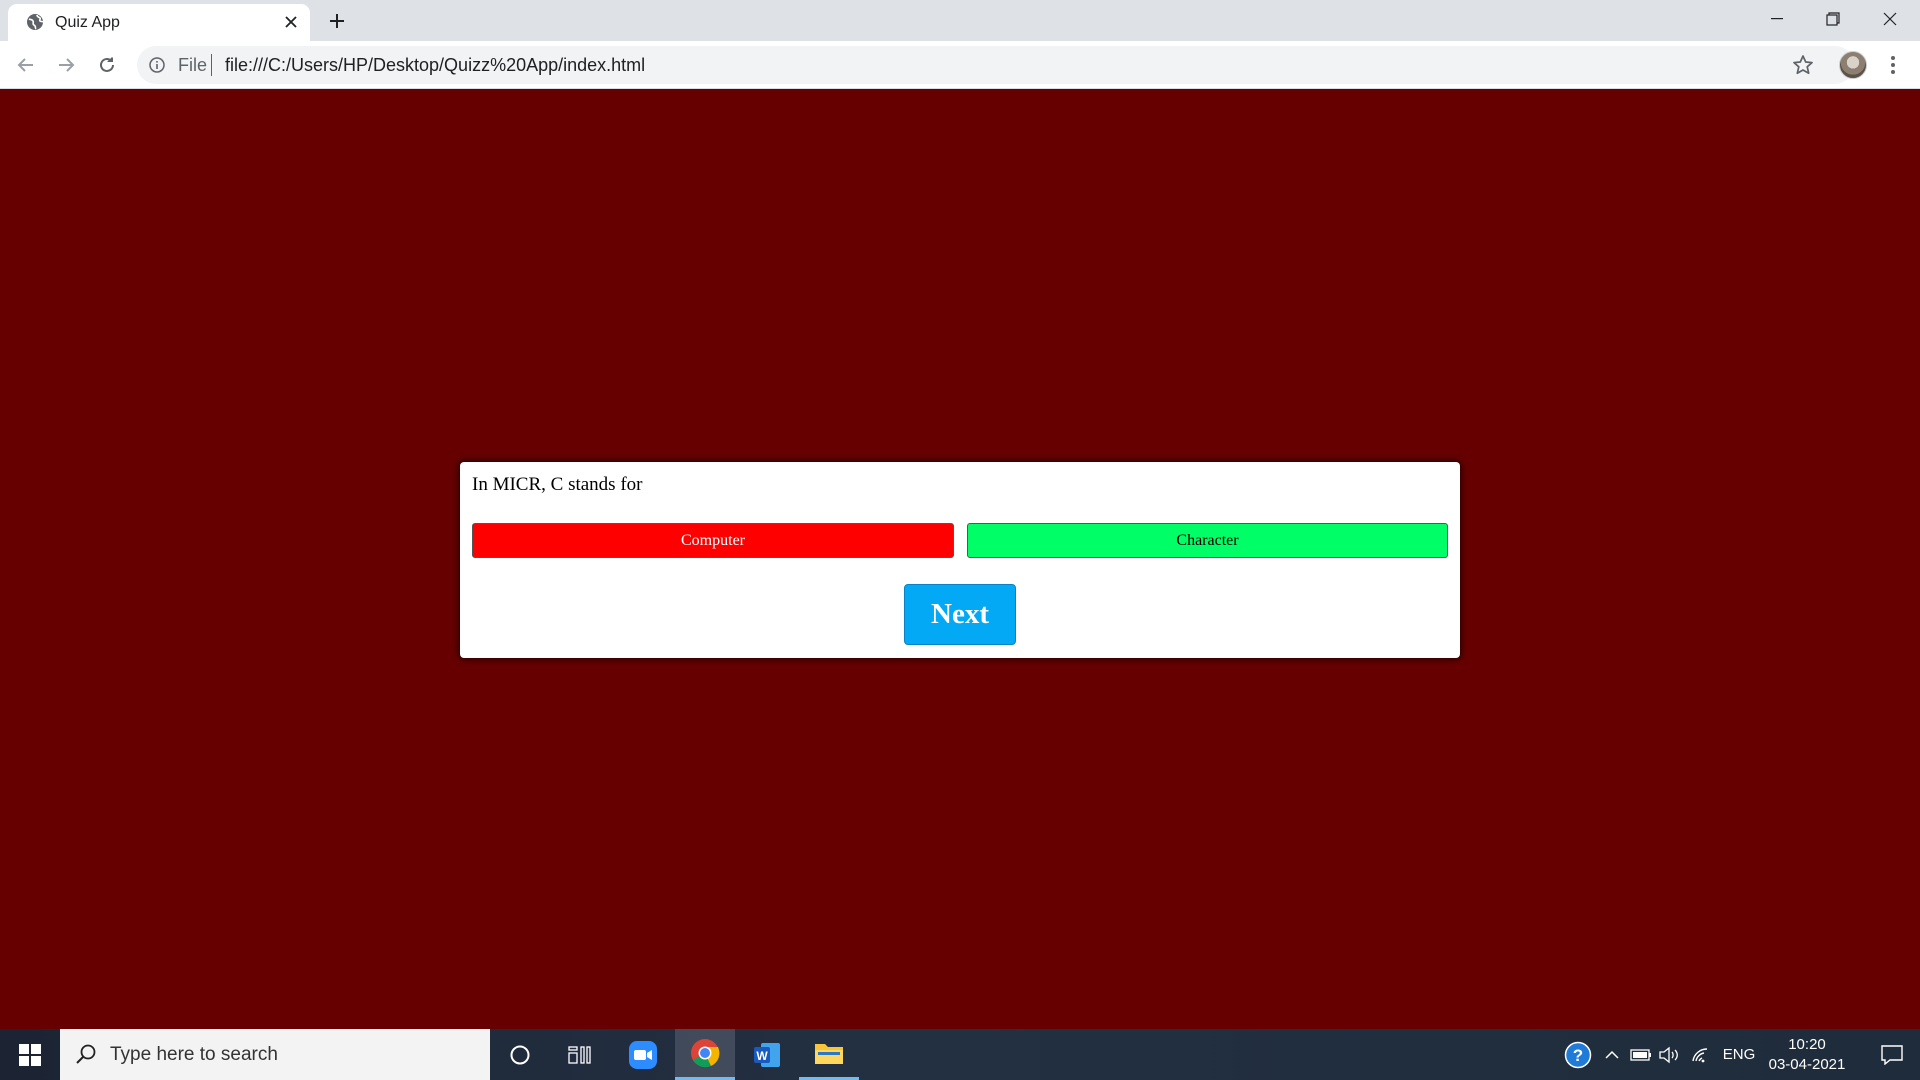  I want to click on task-view-icon, so click(580, 1054).